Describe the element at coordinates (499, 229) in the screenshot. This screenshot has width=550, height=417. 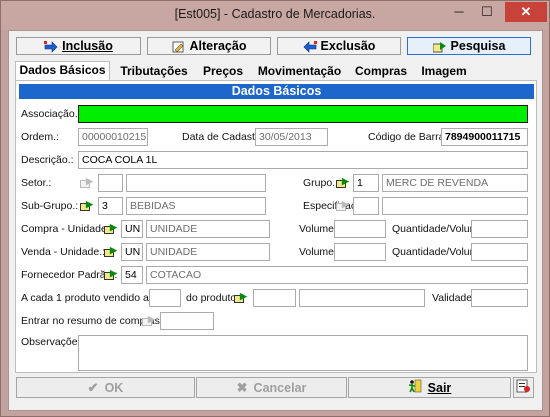
I see `compra-qtd-volume-field` at that location.